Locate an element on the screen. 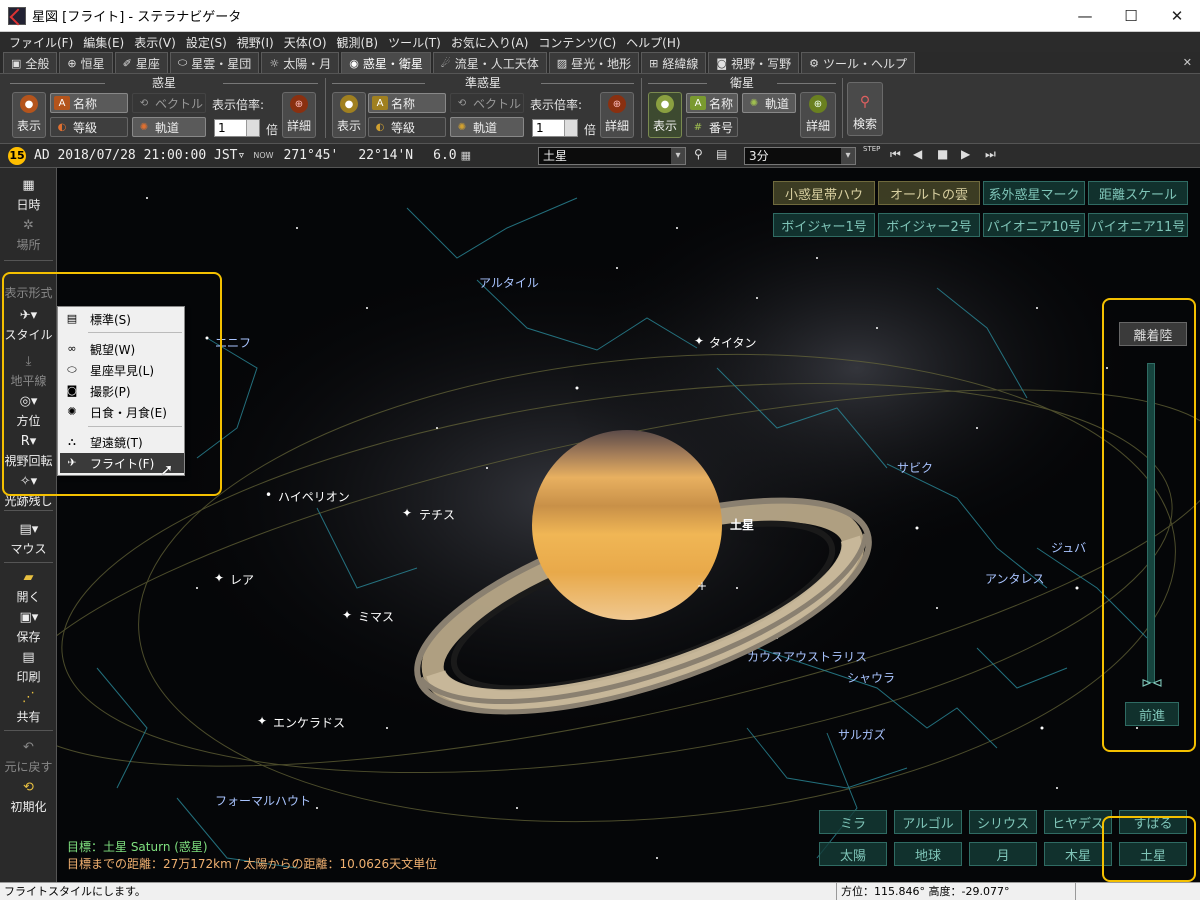 Image resolution: width=1200 pixels, height=900 pixels. menu-view: 表示(V) is located at coordinates (155, 42).